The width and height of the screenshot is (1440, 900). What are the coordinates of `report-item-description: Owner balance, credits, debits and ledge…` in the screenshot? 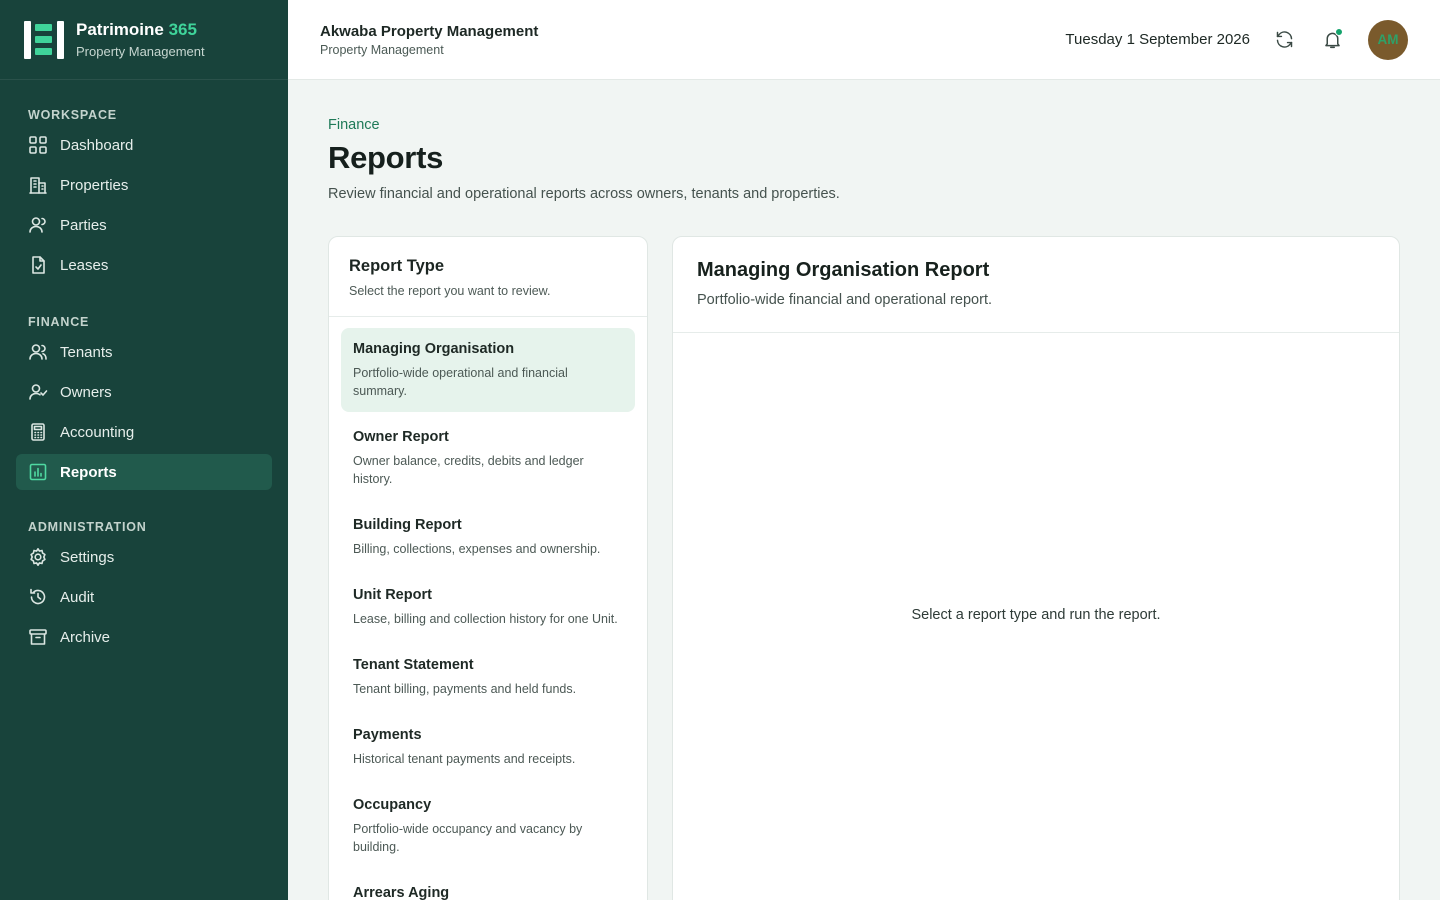 It's located at (468, 470).